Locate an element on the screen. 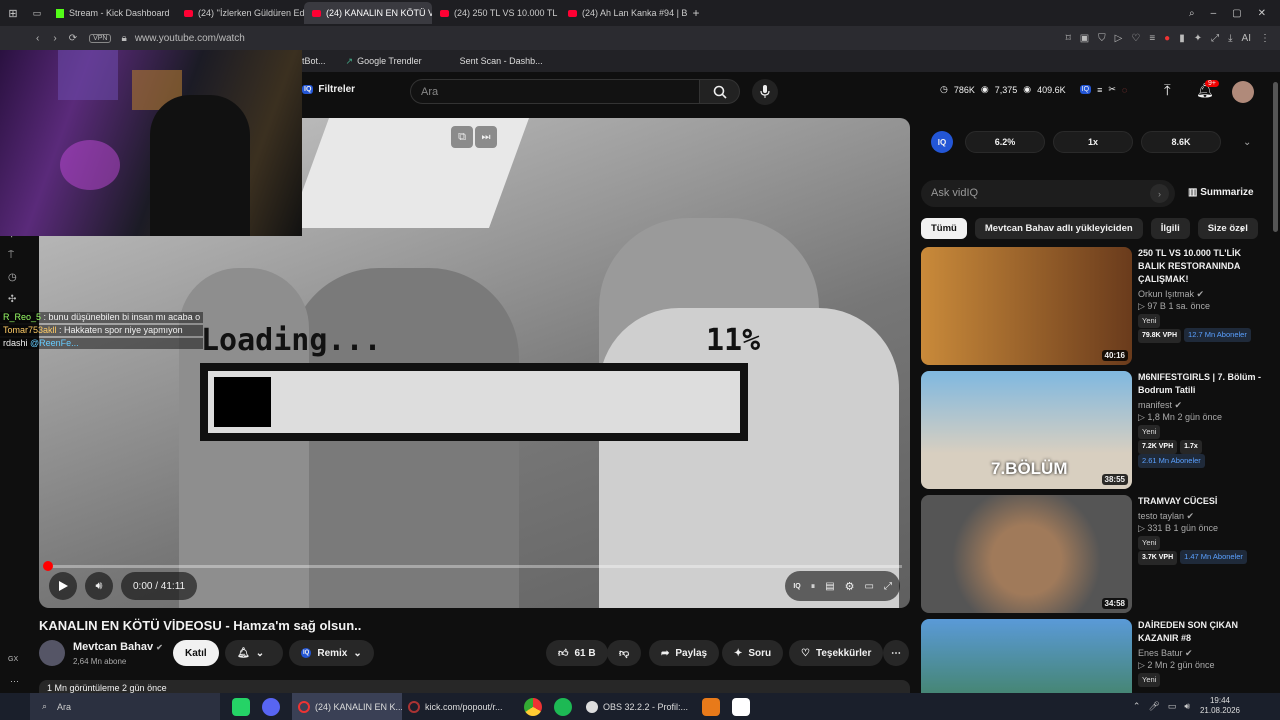 The height and width of the screenshot is (720, 1280). list-icon: ≡ is located at coordinates (1099, 90).